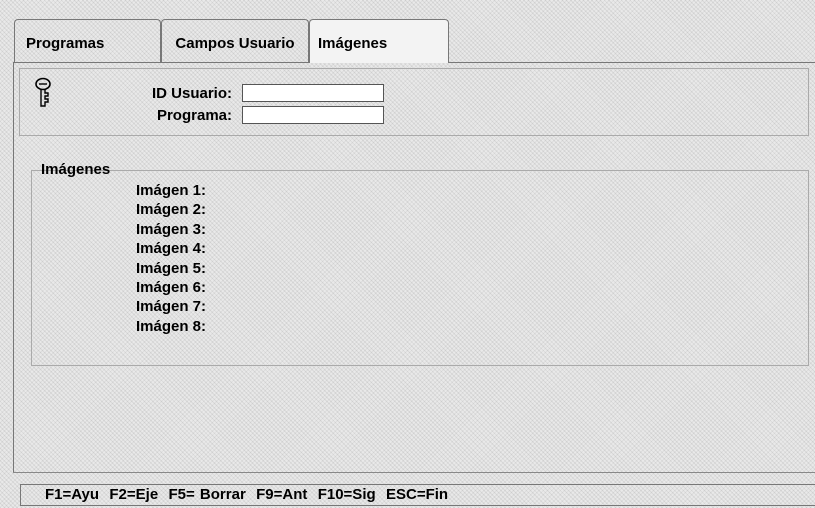  What do you see at coordinates (313, 115) in the screenshot?
I see `programa-field` at bounding box center [313, 115].